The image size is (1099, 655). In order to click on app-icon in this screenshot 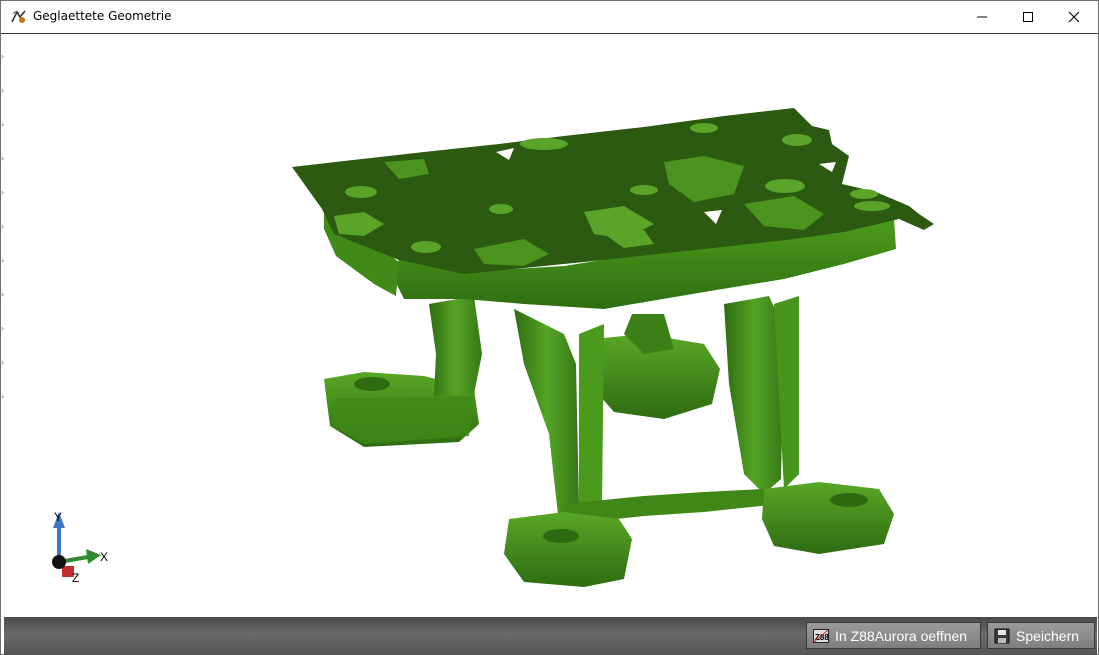, I will do `click(19, 17)`.